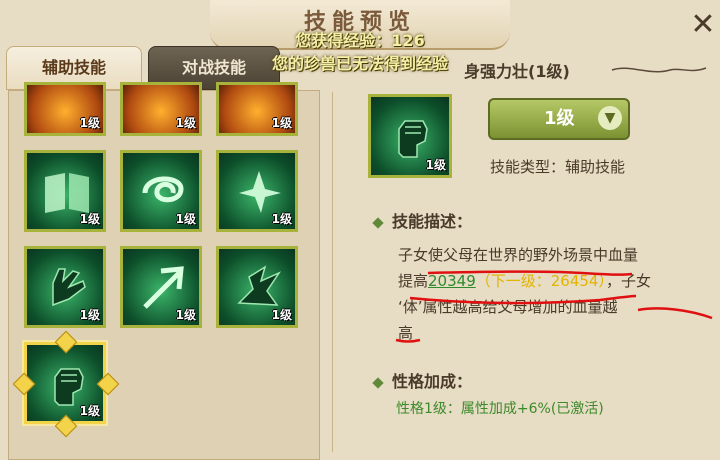 Image resolution: width=720 pixels, height=460 pixels. I want to click on skill-slot-dragon-wing: 1级, so click(257, 287).